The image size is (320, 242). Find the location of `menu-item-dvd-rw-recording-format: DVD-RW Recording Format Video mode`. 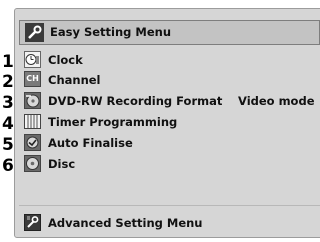

menu-item-dvd-rw-recording-format: DVD-RW Recording Format Video mode is located at coordinates (172, 101).